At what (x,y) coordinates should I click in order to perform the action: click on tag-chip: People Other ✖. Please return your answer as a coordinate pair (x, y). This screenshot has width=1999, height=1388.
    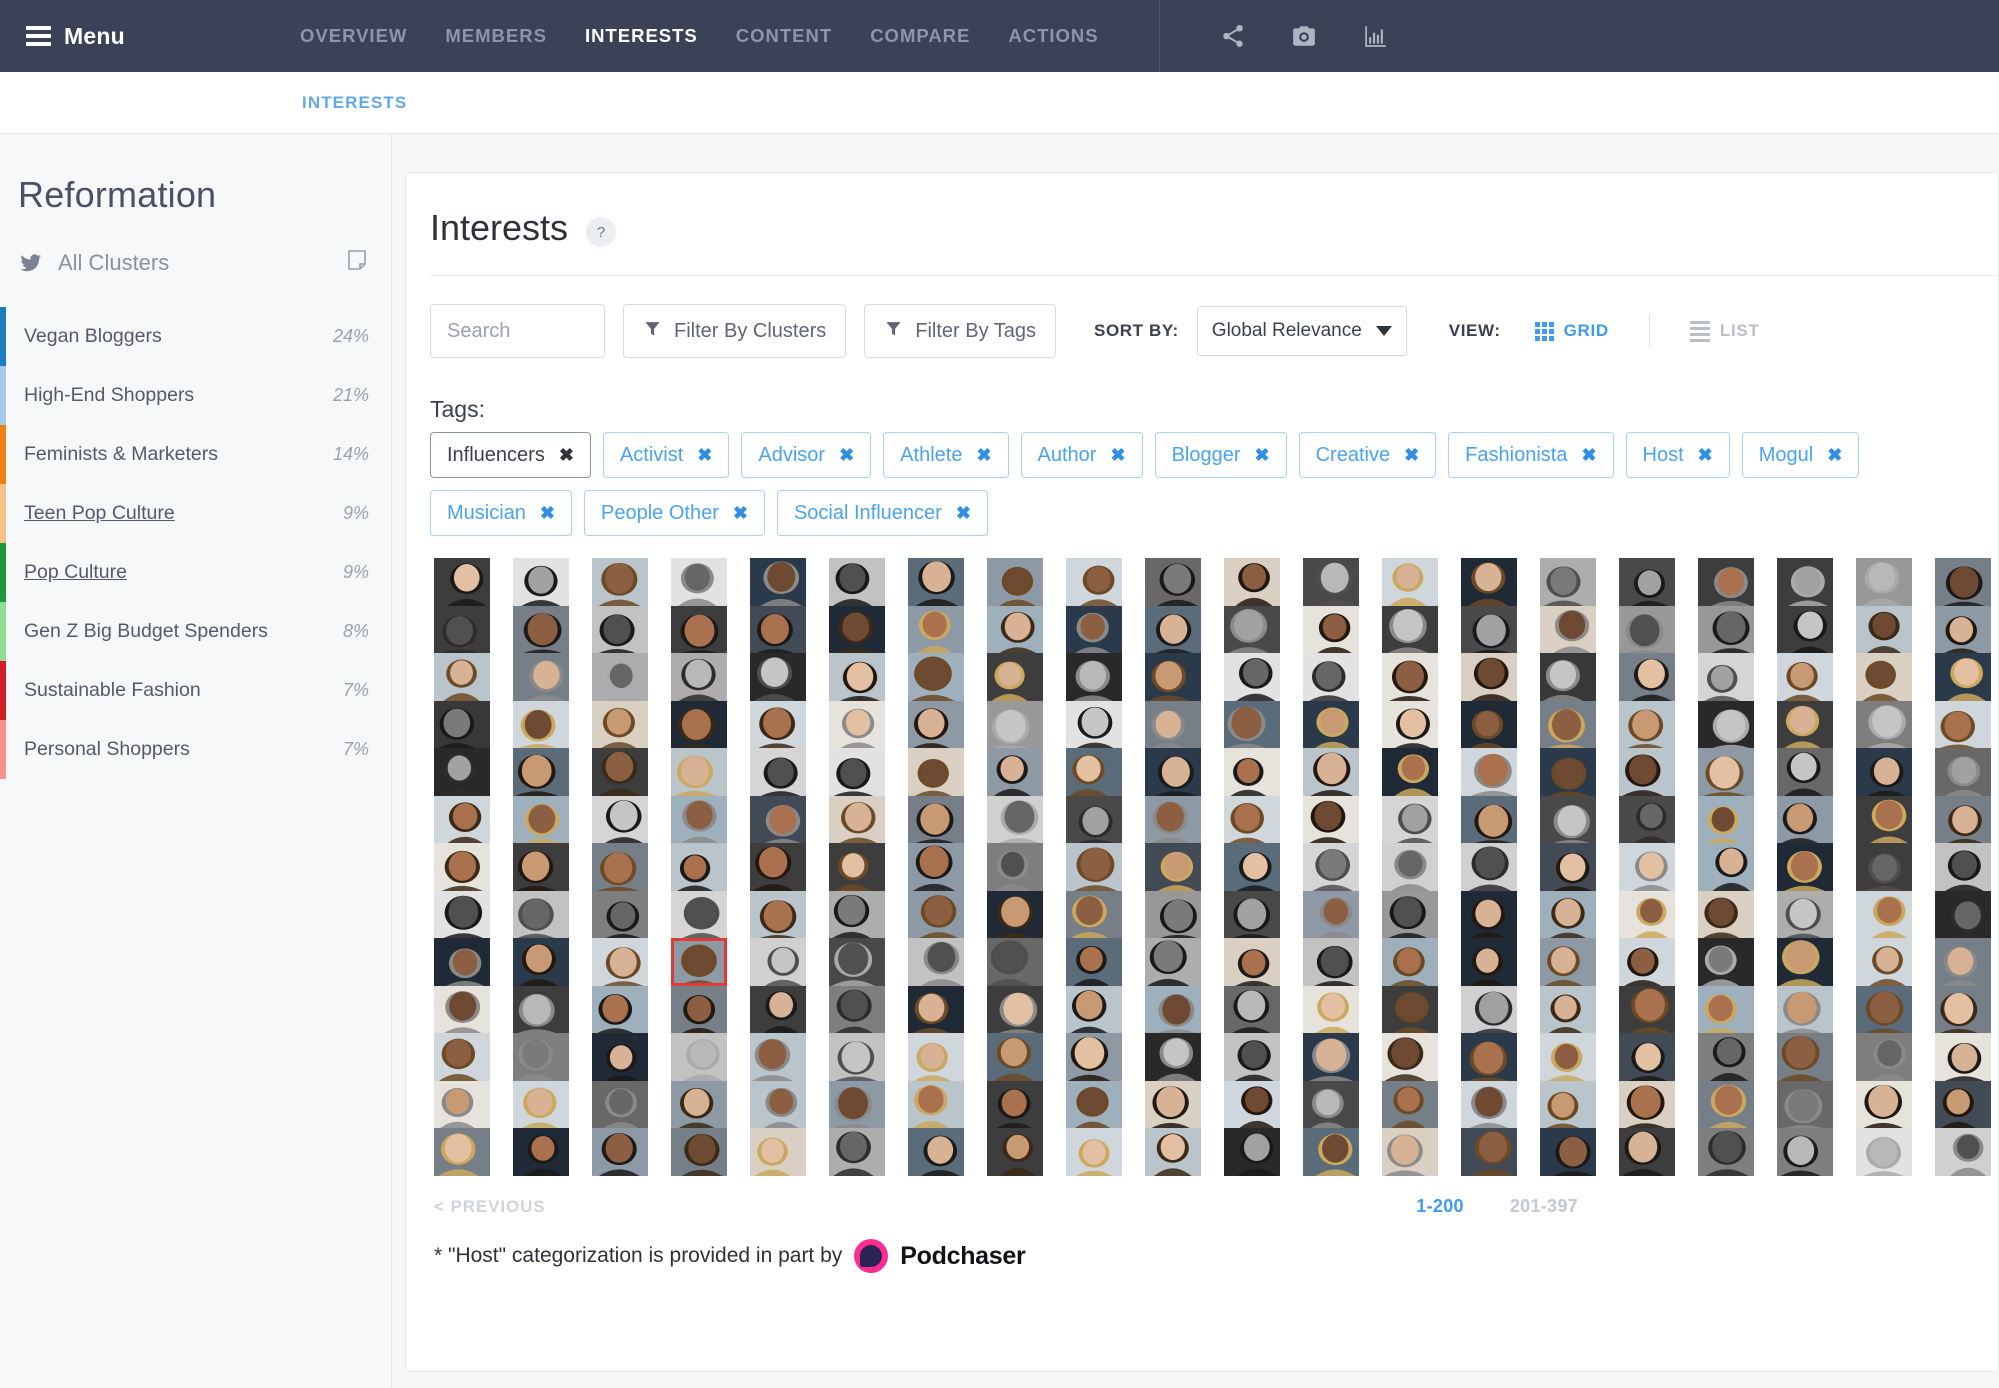
    Looking at the image, I should click on (674, 513).